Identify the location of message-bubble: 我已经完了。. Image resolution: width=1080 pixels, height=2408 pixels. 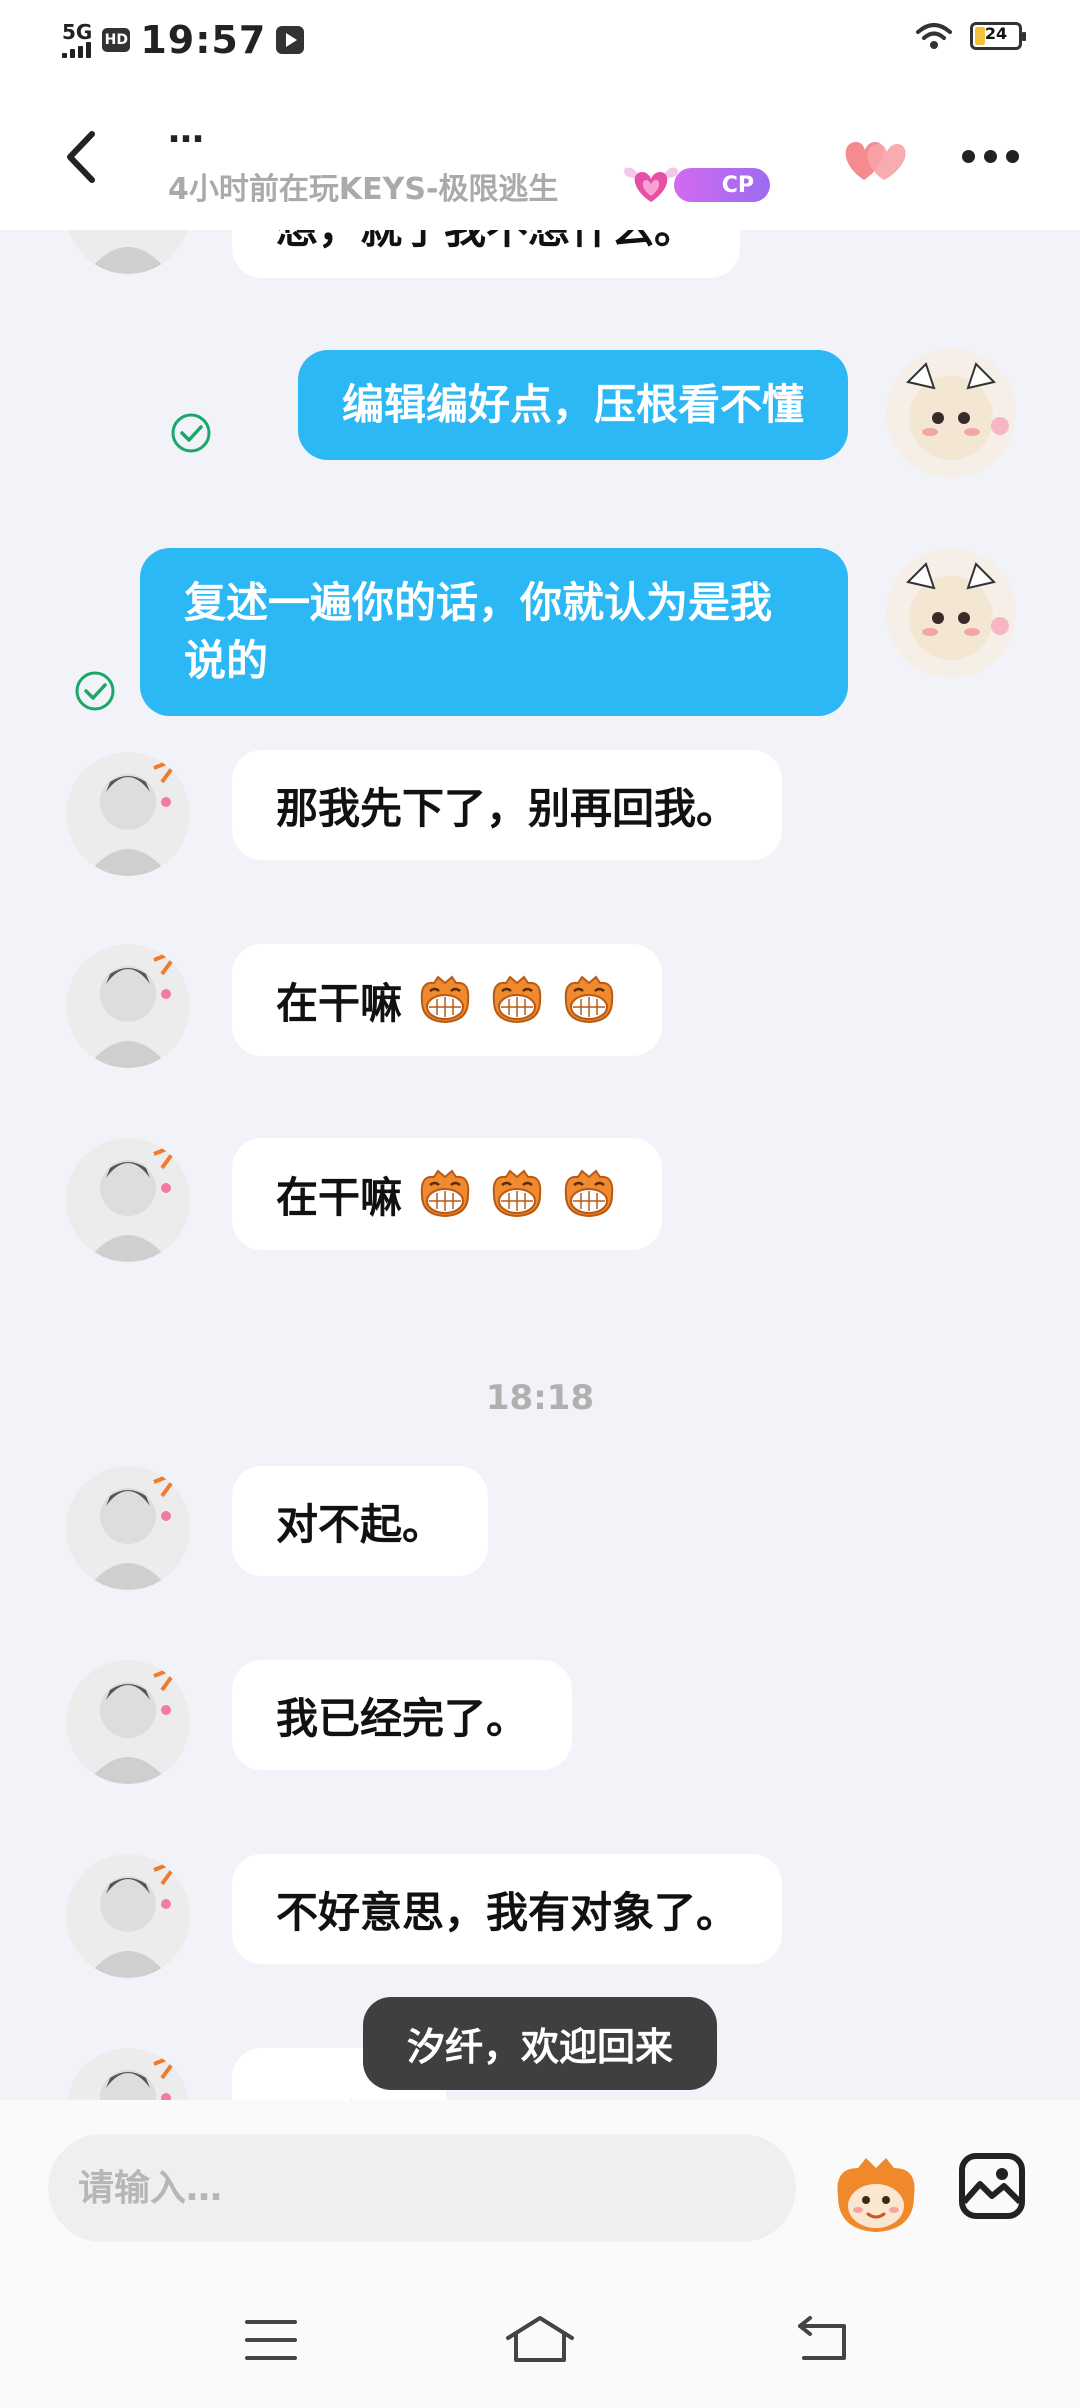
(402, 1715).